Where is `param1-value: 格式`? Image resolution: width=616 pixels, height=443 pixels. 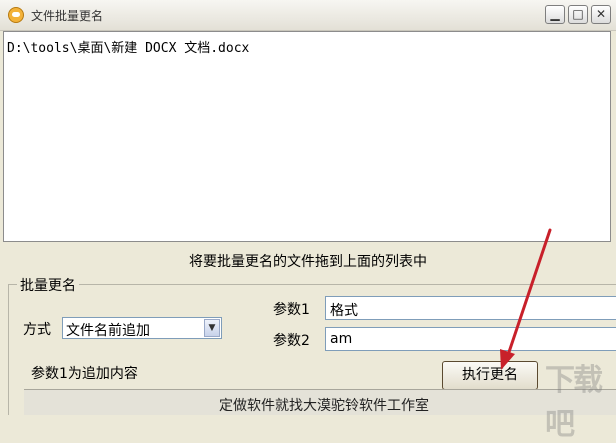
param1-value: 格式 is located at coordinates (344, 311).